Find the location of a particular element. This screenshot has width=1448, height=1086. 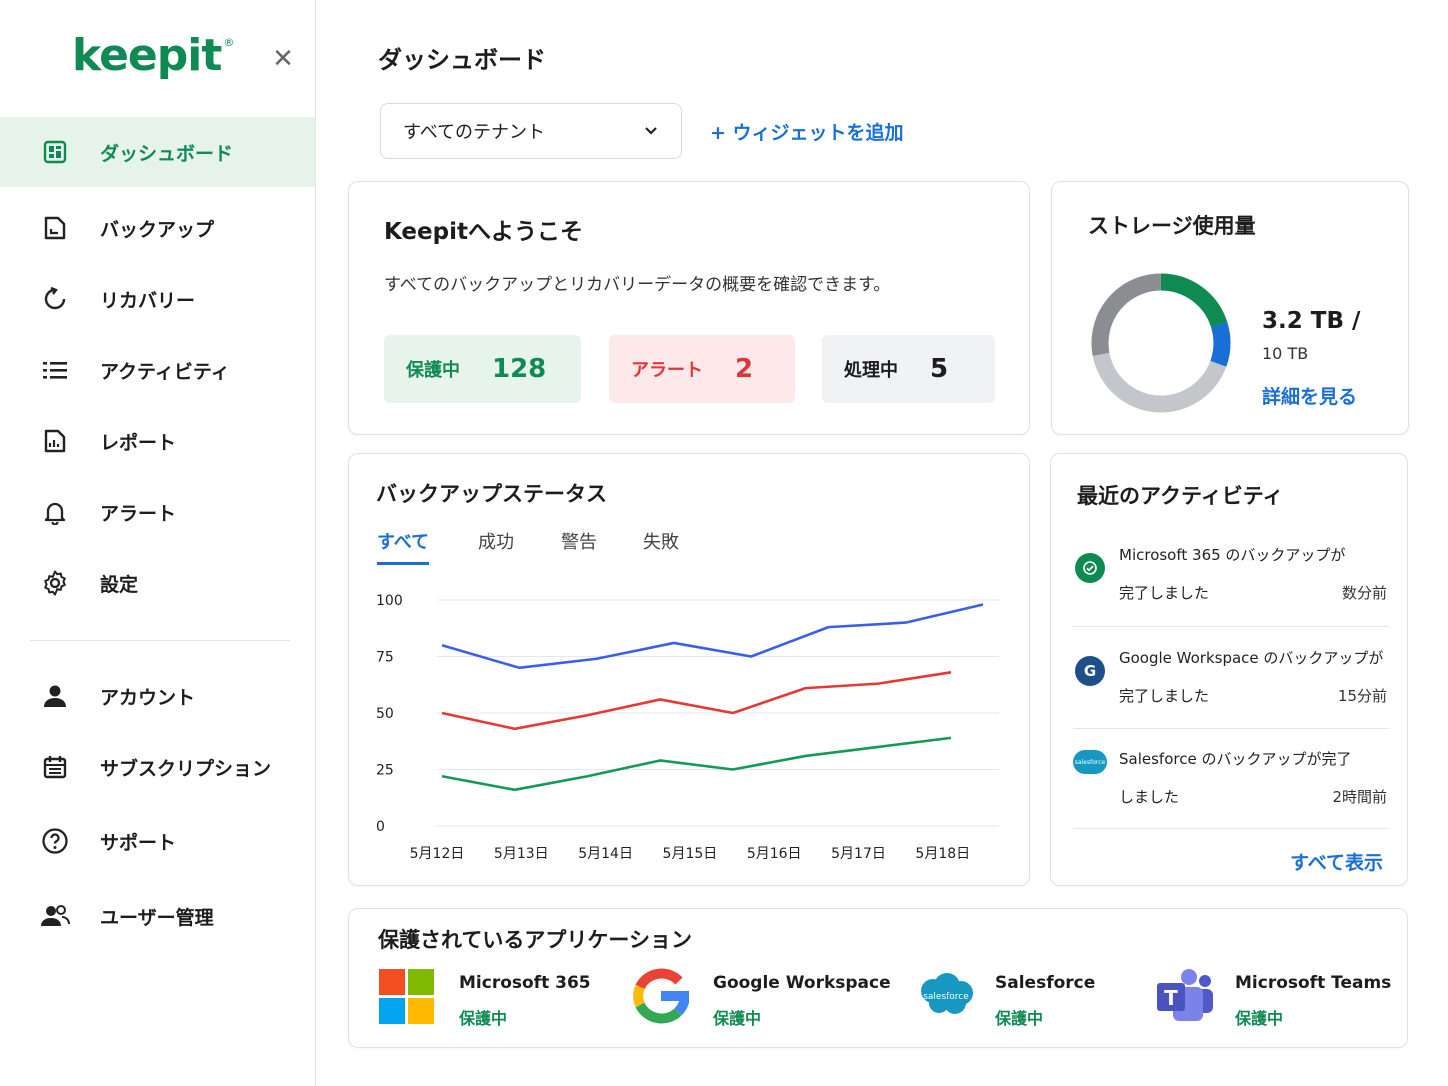

sidebar-item-backup: バックアップ is located at coordinates (157, 228).